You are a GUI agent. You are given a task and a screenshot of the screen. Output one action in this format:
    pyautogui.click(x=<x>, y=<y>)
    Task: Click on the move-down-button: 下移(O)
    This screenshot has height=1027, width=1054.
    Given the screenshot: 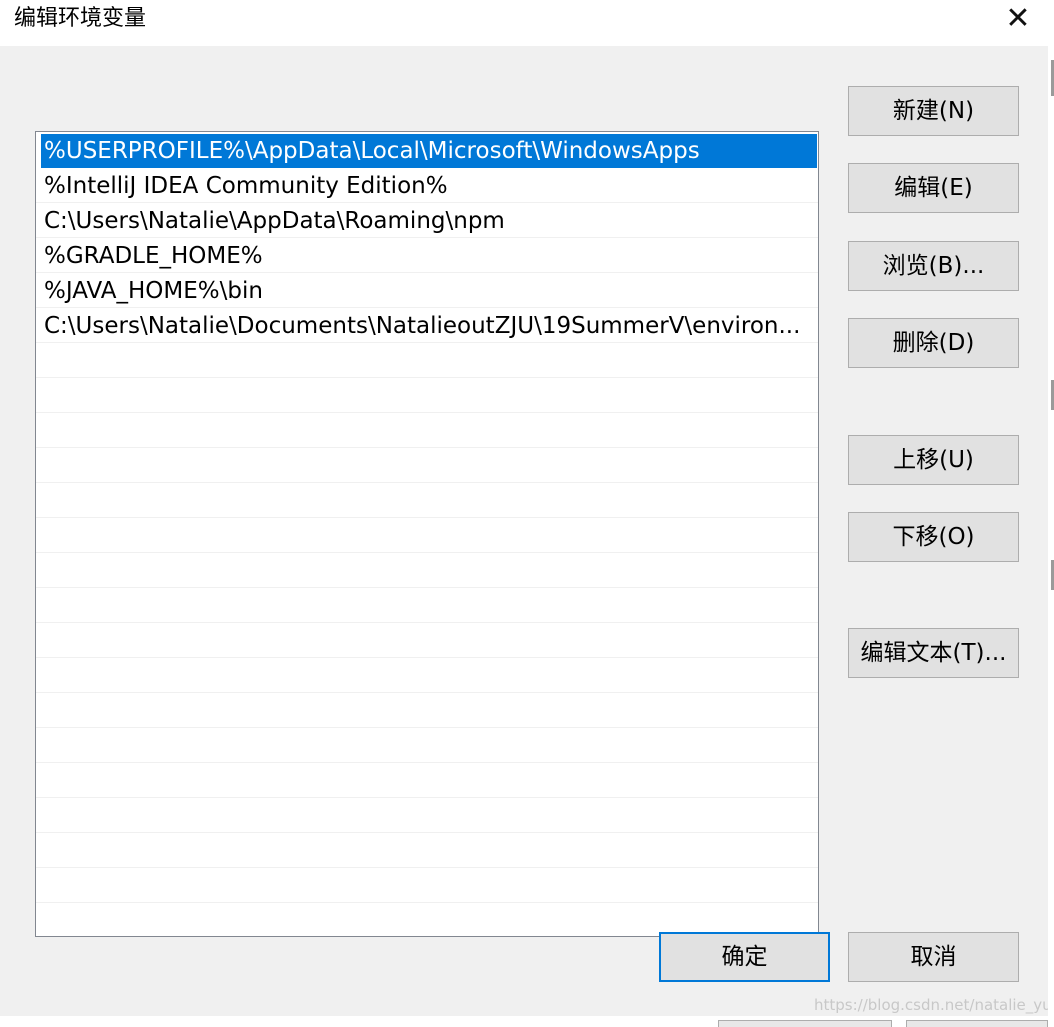 What is the action you would take?
    pyautogui.click(x=933, y=537)
    